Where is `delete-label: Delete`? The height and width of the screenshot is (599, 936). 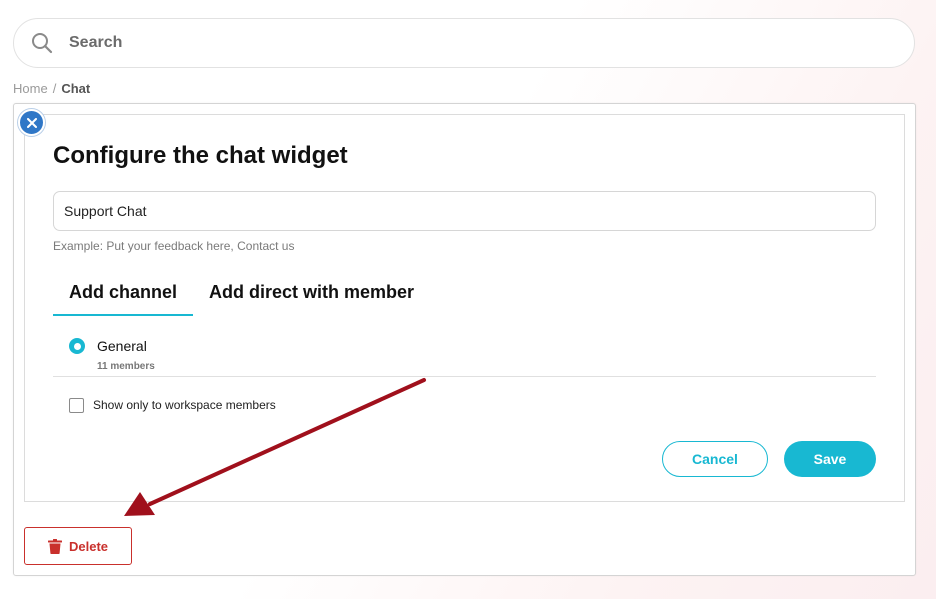
delete-label: Delete is located at coordinates (88, 546).